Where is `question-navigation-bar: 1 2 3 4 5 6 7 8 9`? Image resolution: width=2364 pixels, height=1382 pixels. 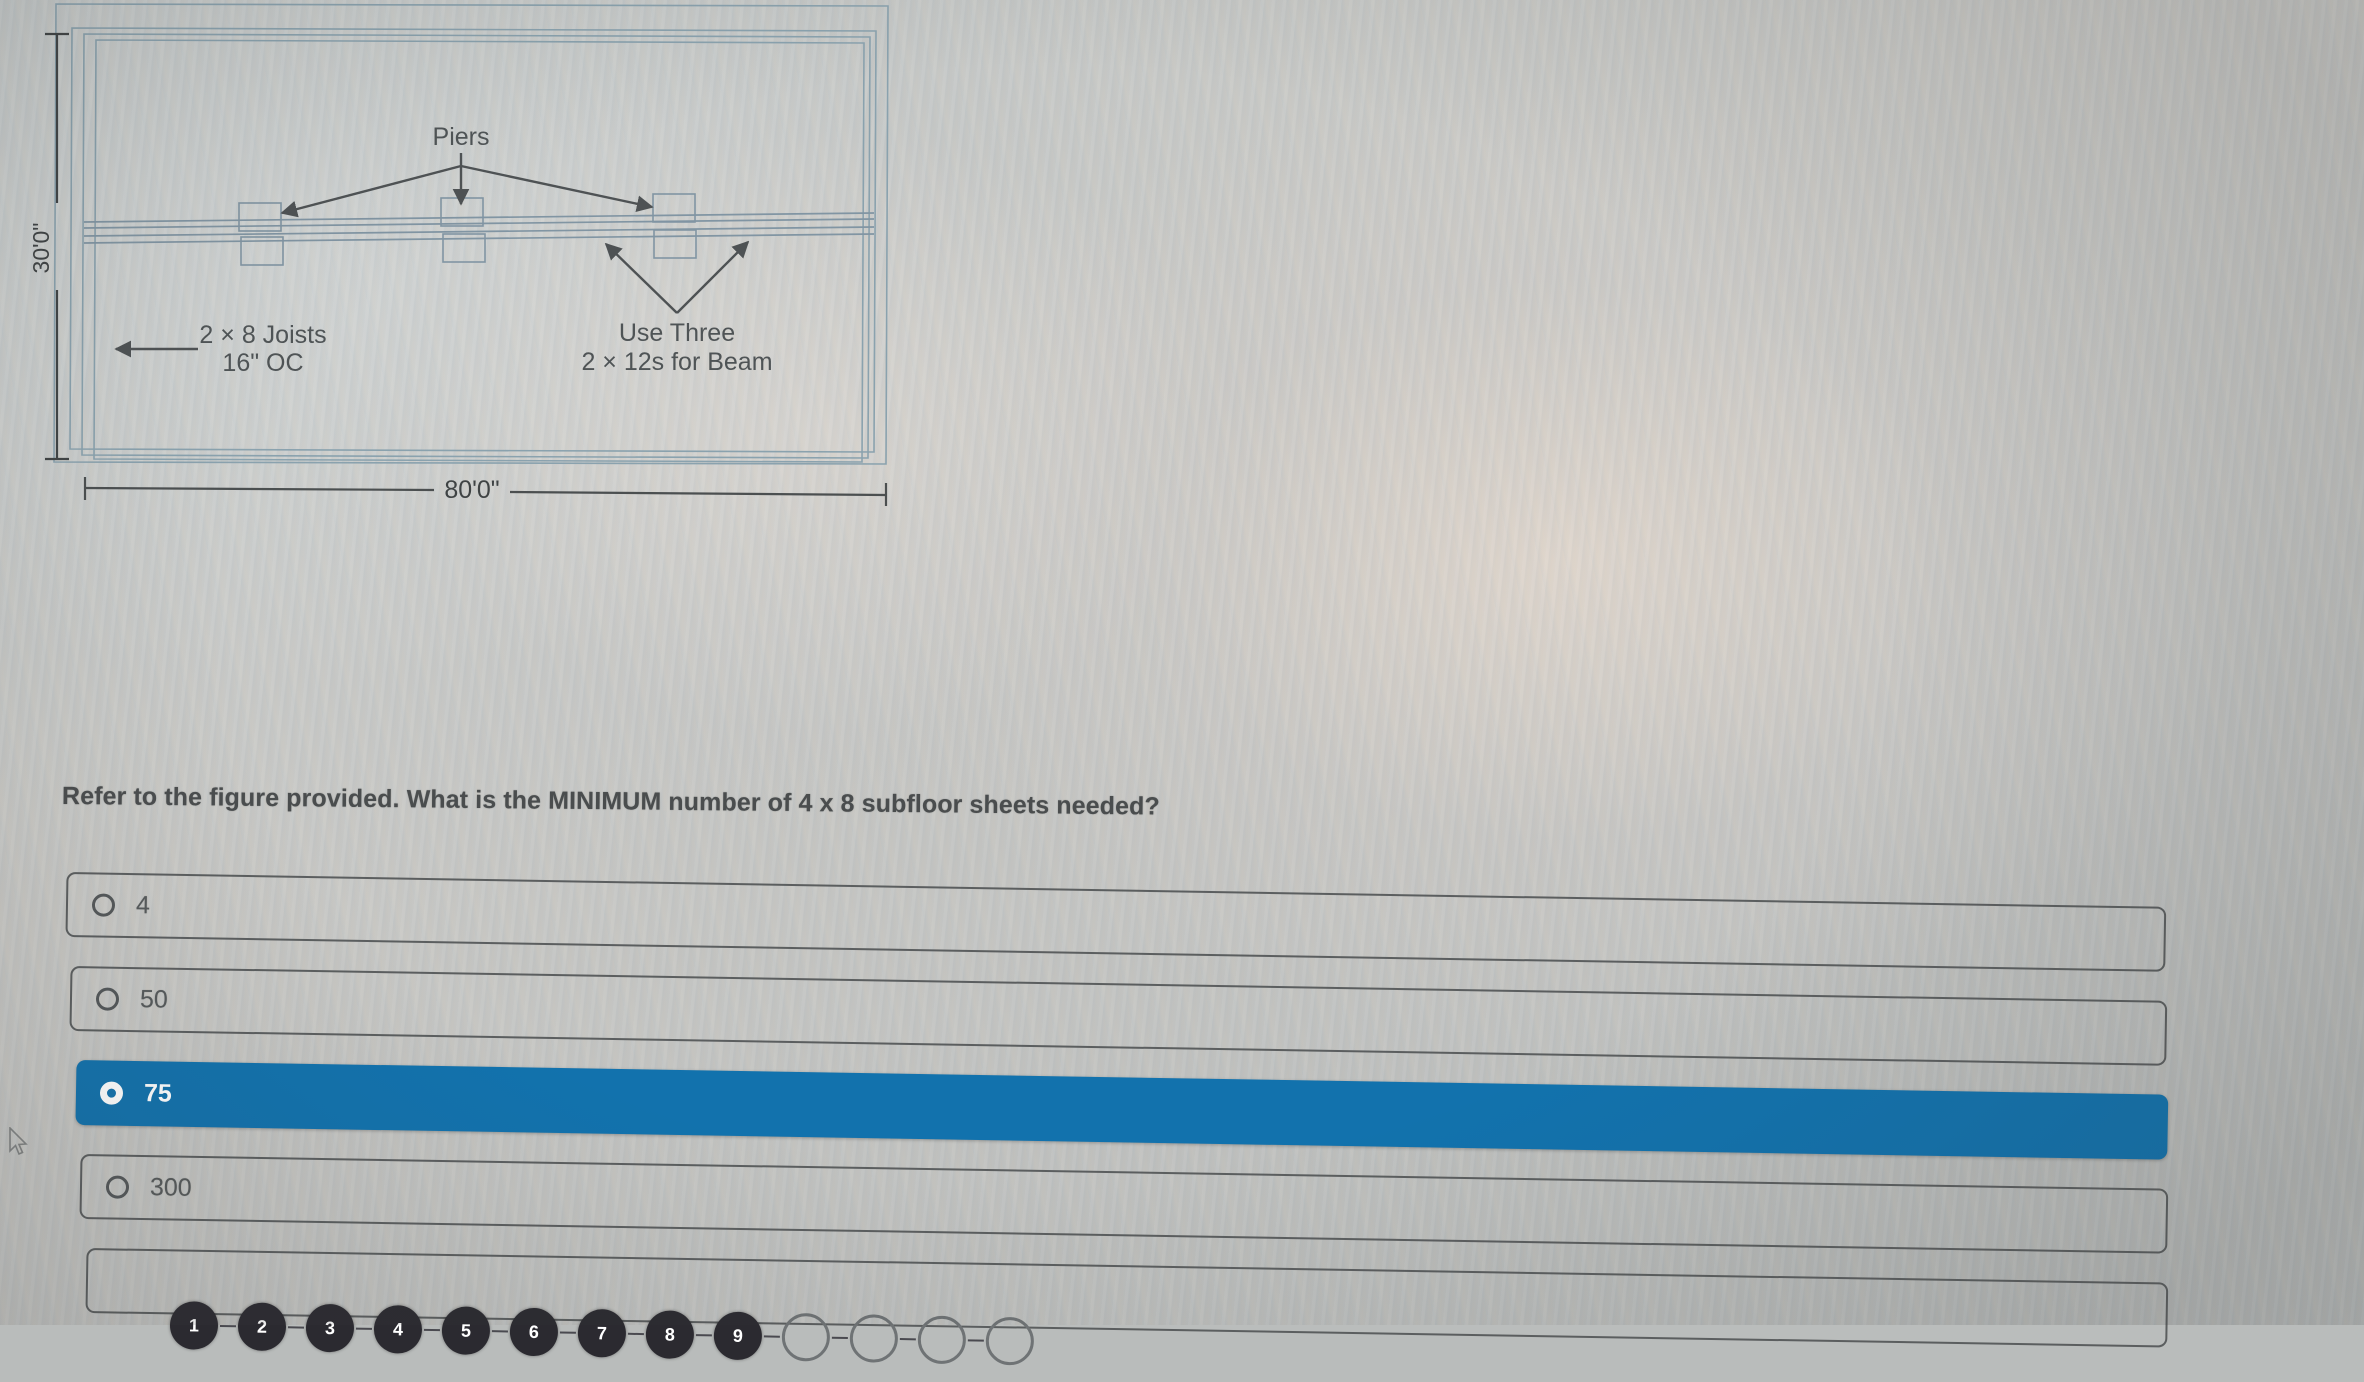
question-navigation-bar: 1 2 3 4 5 6 7 8 9 is located at coordinates (602, 1333).